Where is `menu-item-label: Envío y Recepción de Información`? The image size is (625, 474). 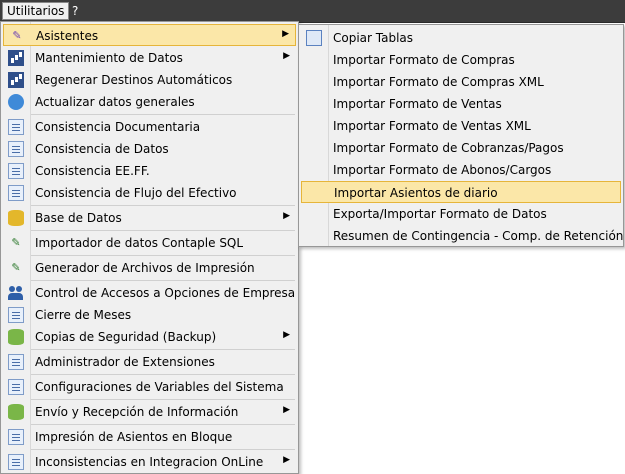
menu-item-label: Envío y Recepción de Información is located at coordinates (137, 412).